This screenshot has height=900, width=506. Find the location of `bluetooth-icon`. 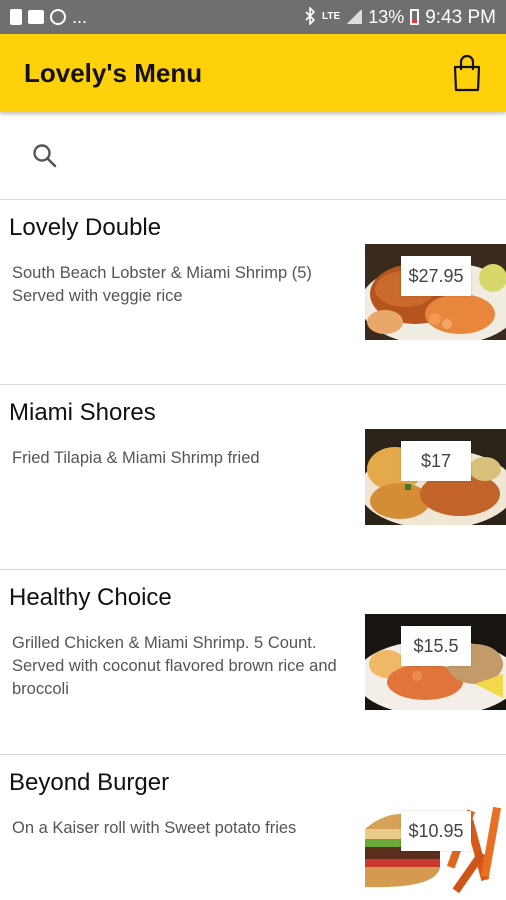

bluetooth-icon is located at coordinates (310, 16).